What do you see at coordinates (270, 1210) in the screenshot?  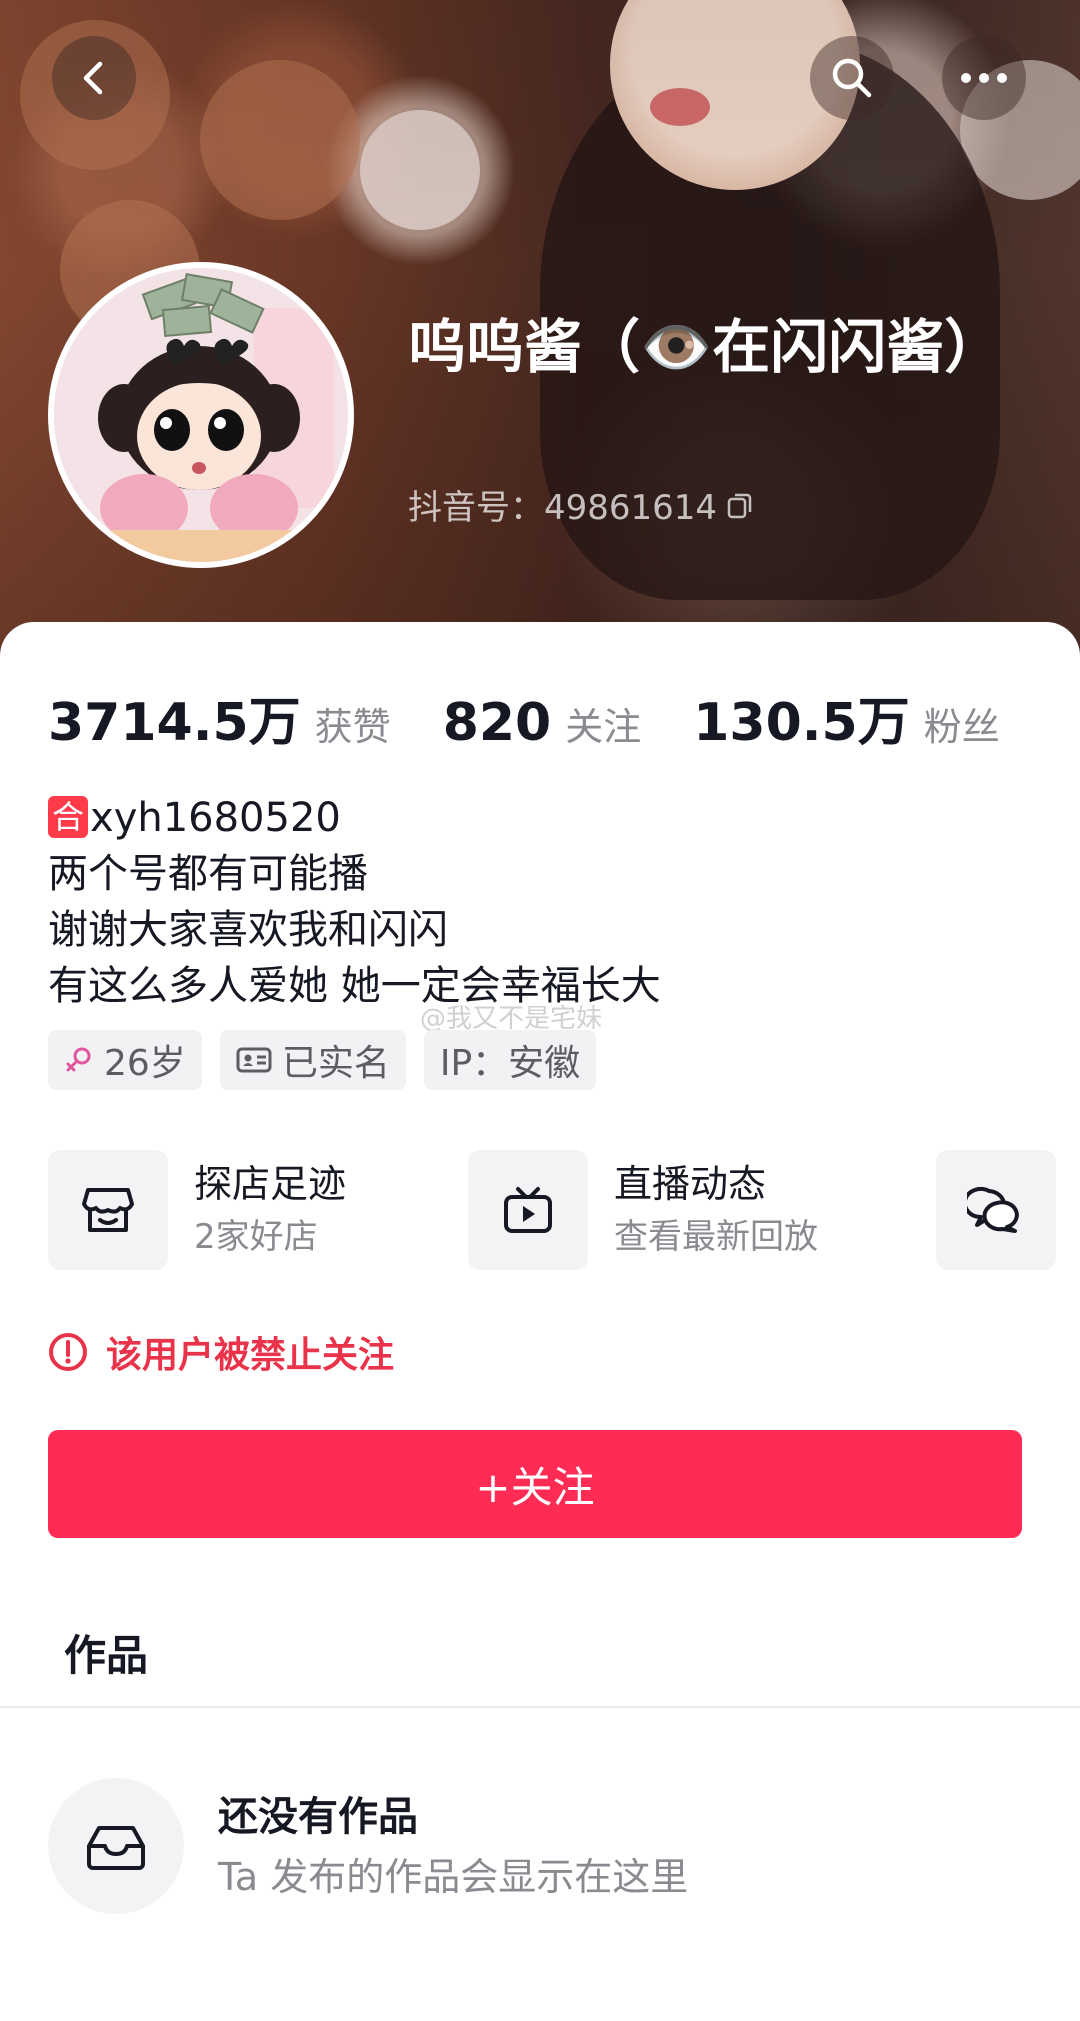 I see `shop-visits-text: 探店足迹 2家好店` at bounding box center [270, 1210].